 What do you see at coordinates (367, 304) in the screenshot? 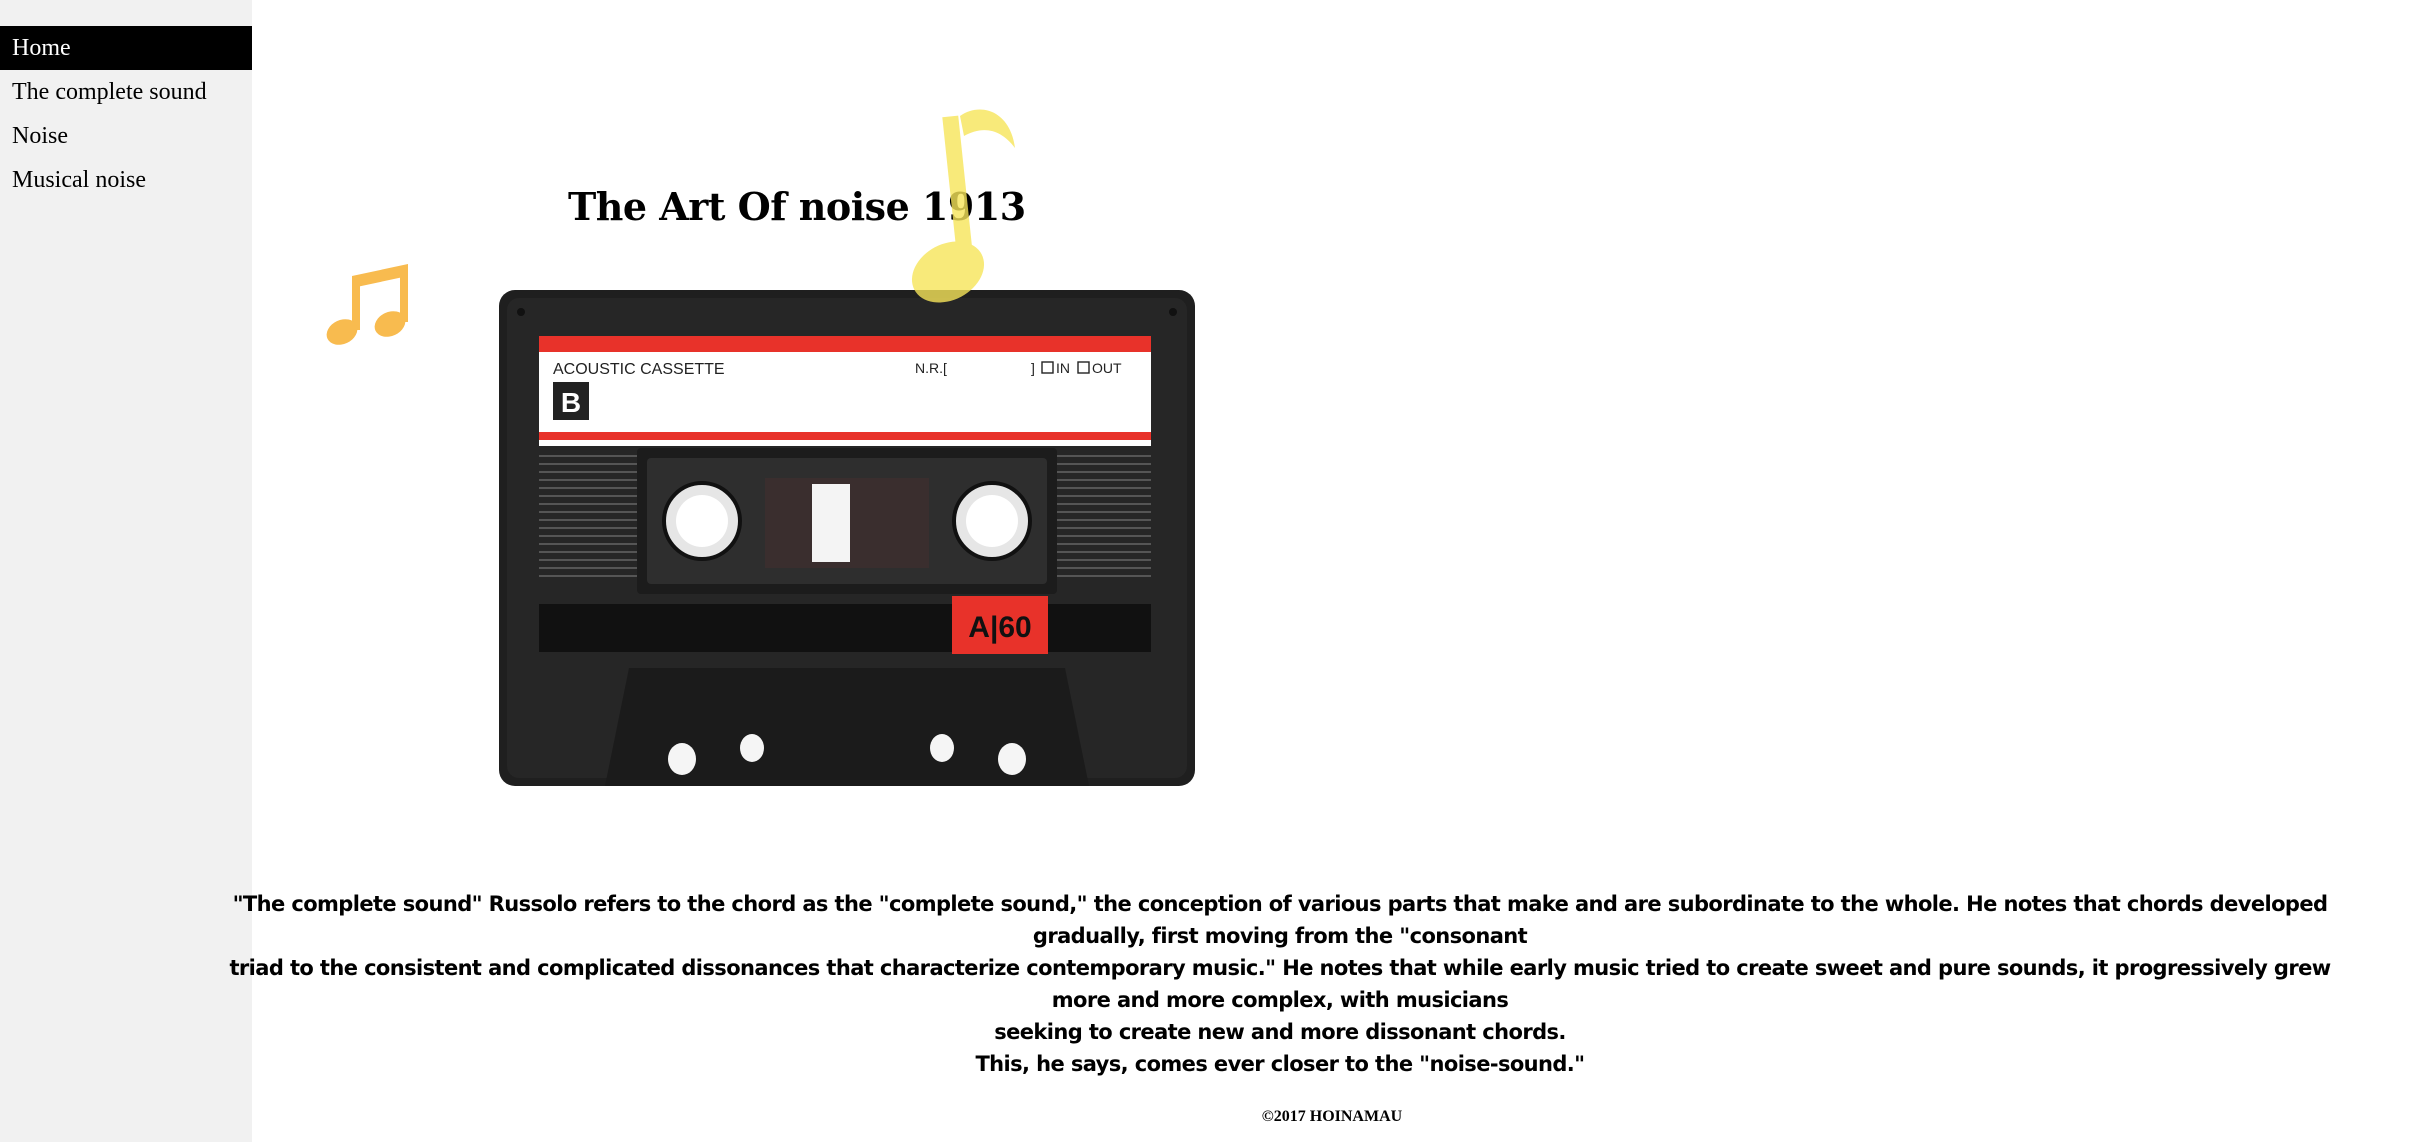
I see `beamed-notes-icon` at bounding box center [367, 304].